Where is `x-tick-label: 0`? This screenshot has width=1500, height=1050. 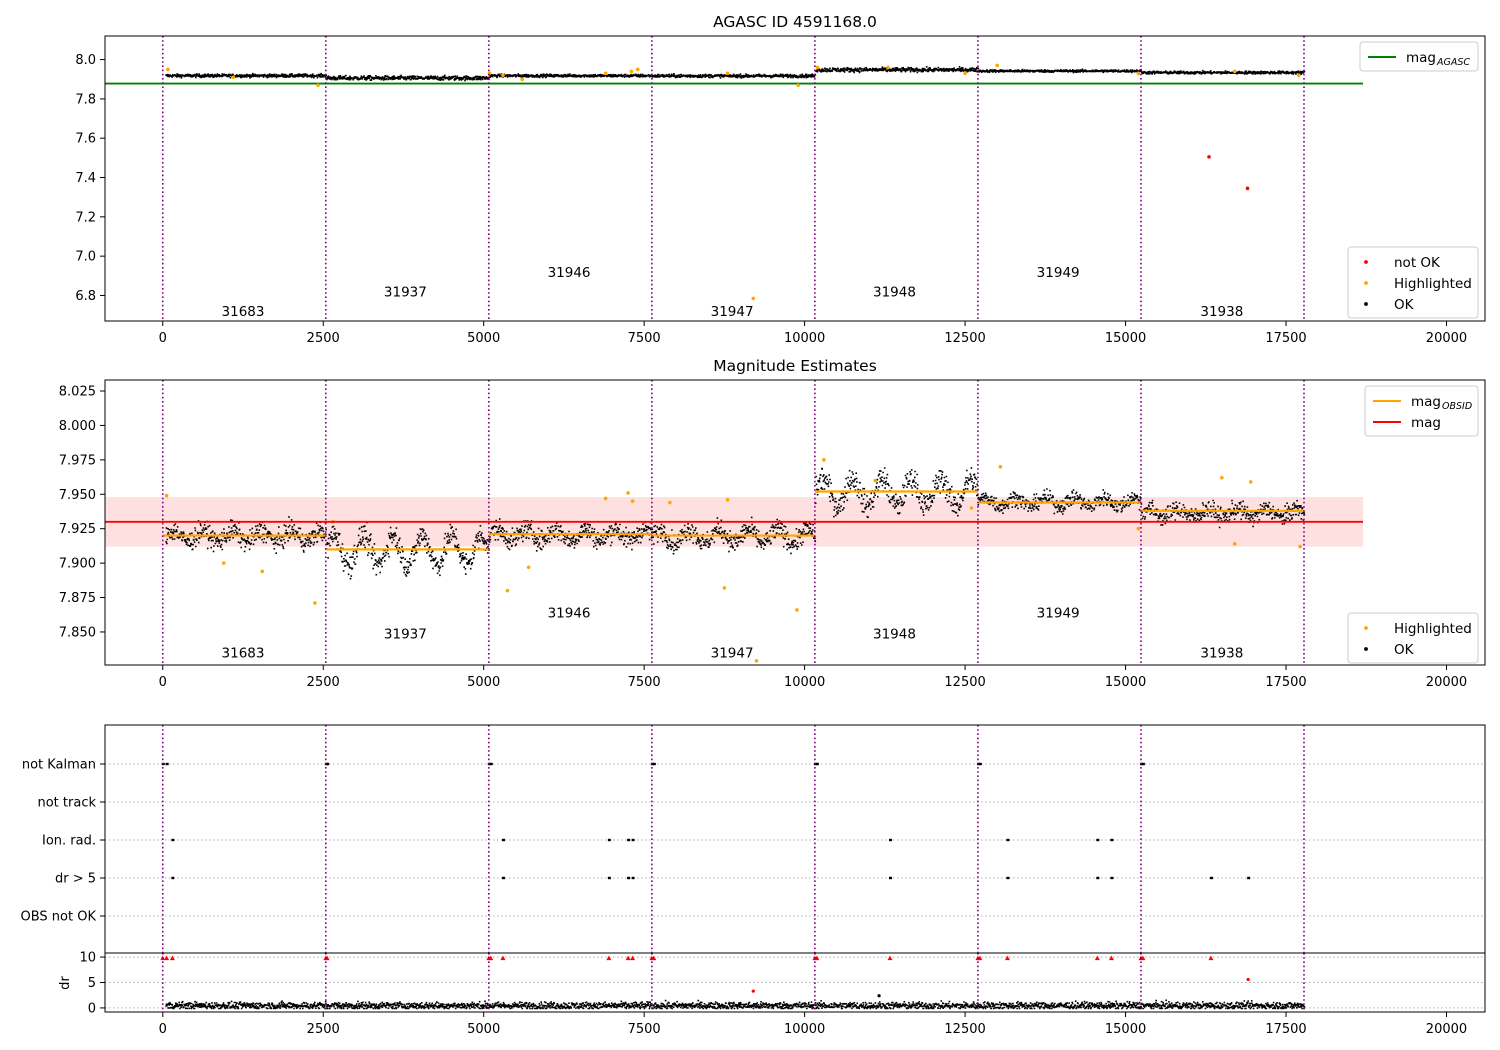 x-tick-label: 0 is located at coordinates (163, 682).